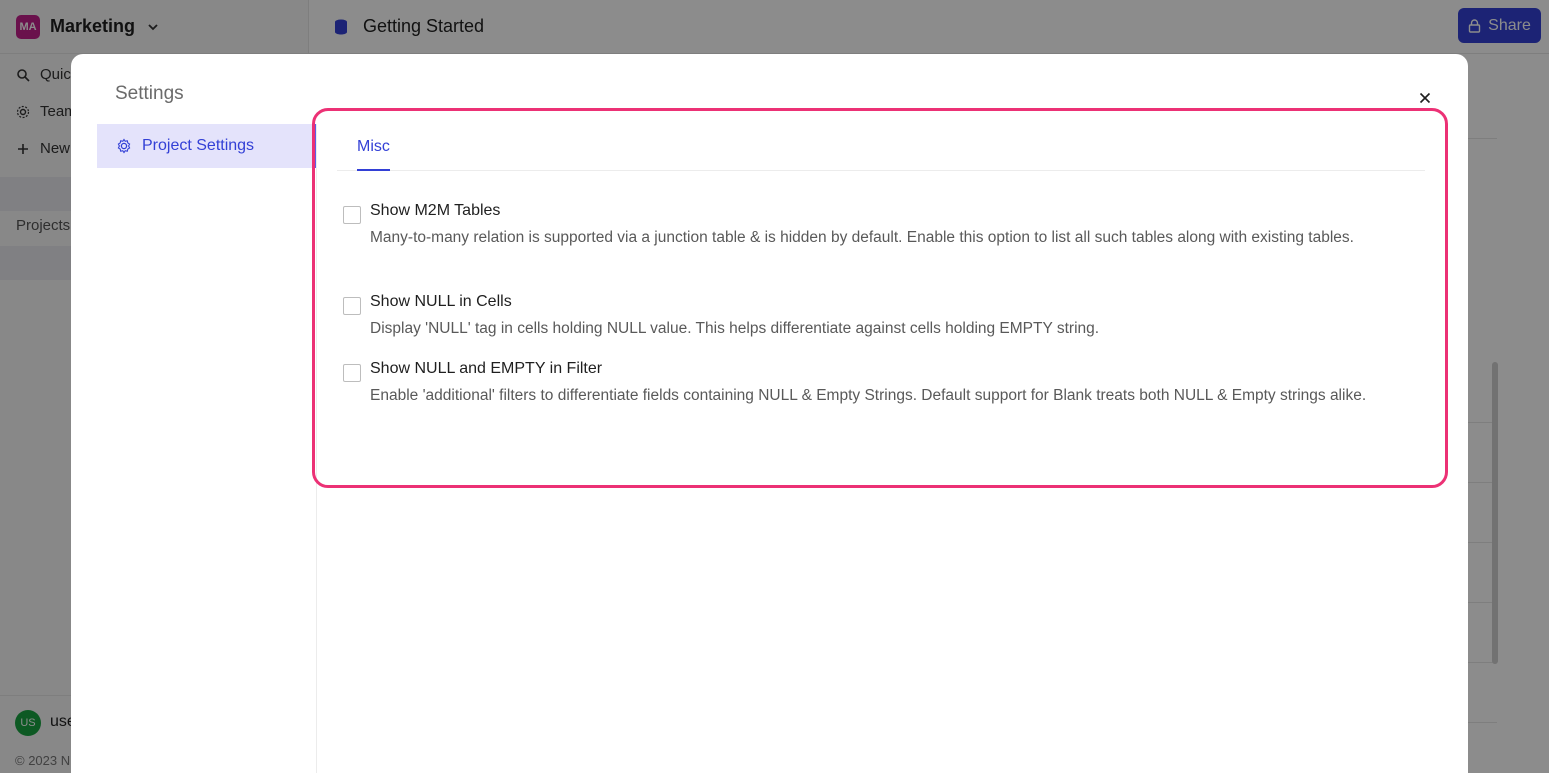  Describe the element at coordinates (352, 215) in the screenshot. I see `checkbox-show-m2m-tables` at that location.